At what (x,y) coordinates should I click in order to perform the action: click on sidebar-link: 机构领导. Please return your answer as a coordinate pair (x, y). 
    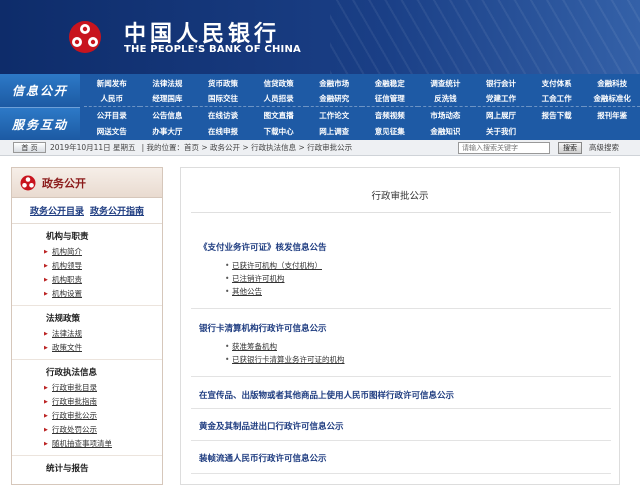
    Looking at the image, I should click on (103, 266).